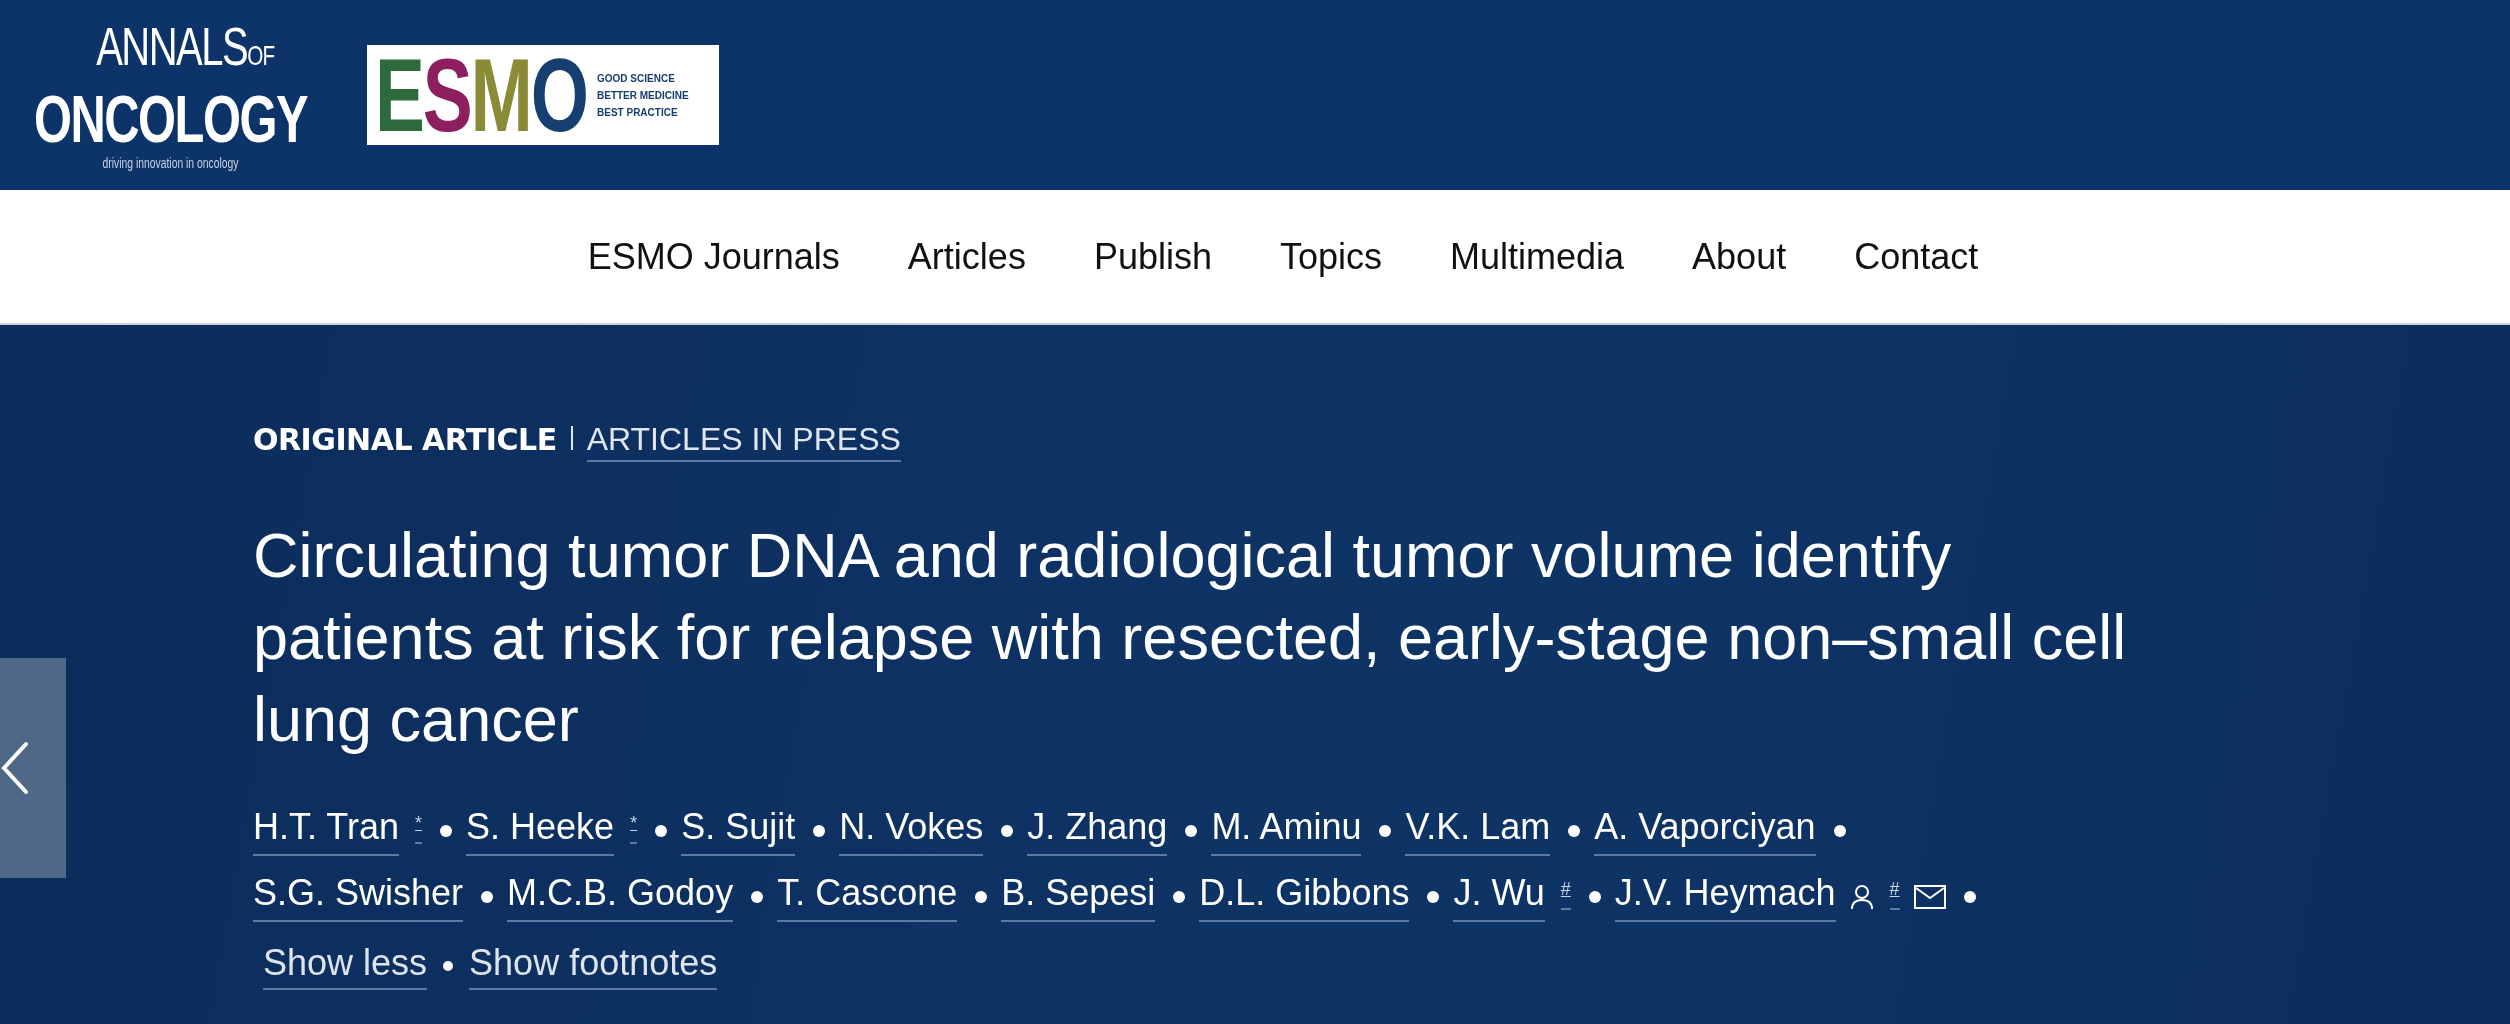 This screenshot has width=2510, height=1024. Describe the element at coordinates (743, 441) in the screenshot. I see `section-link: ARTICLES IN PRESS` at that location.